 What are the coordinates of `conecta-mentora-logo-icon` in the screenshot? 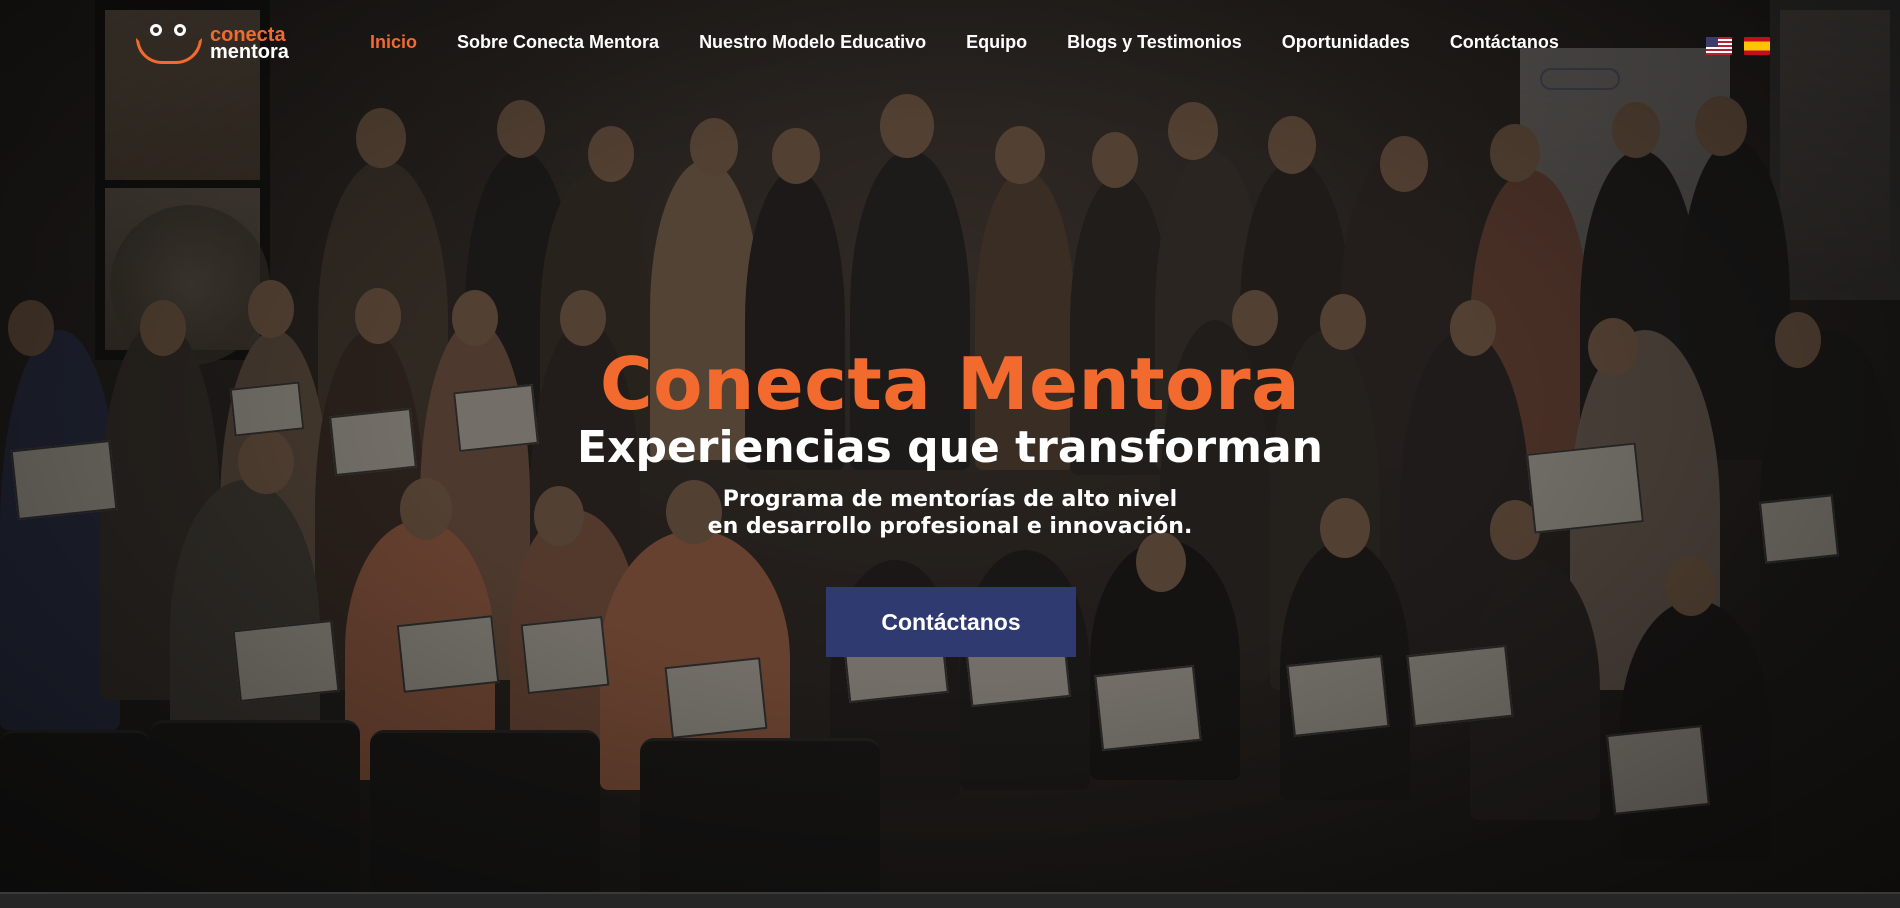 It's located at (169, 44).